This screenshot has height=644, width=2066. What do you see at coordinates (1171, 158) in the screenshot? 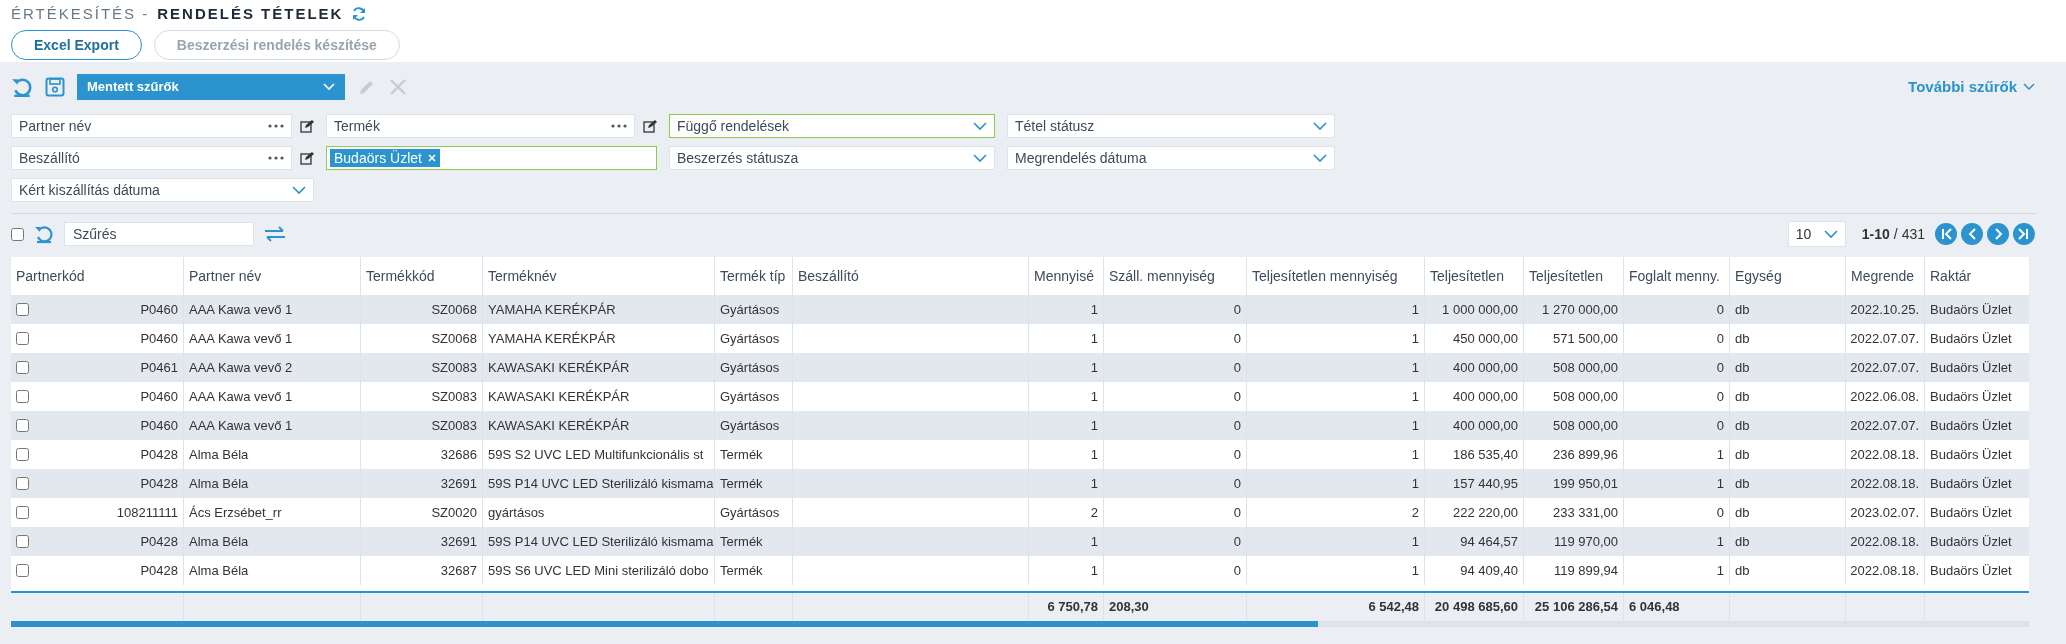
I see `select-field: Megrendelés dátuma` at bounding box center [1171, 158].